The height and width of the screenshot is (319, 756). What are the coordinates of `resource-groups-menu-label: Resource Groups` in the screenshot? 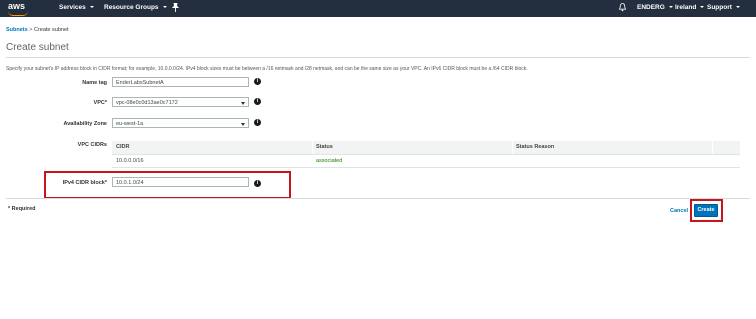 It's located at (131, 7).